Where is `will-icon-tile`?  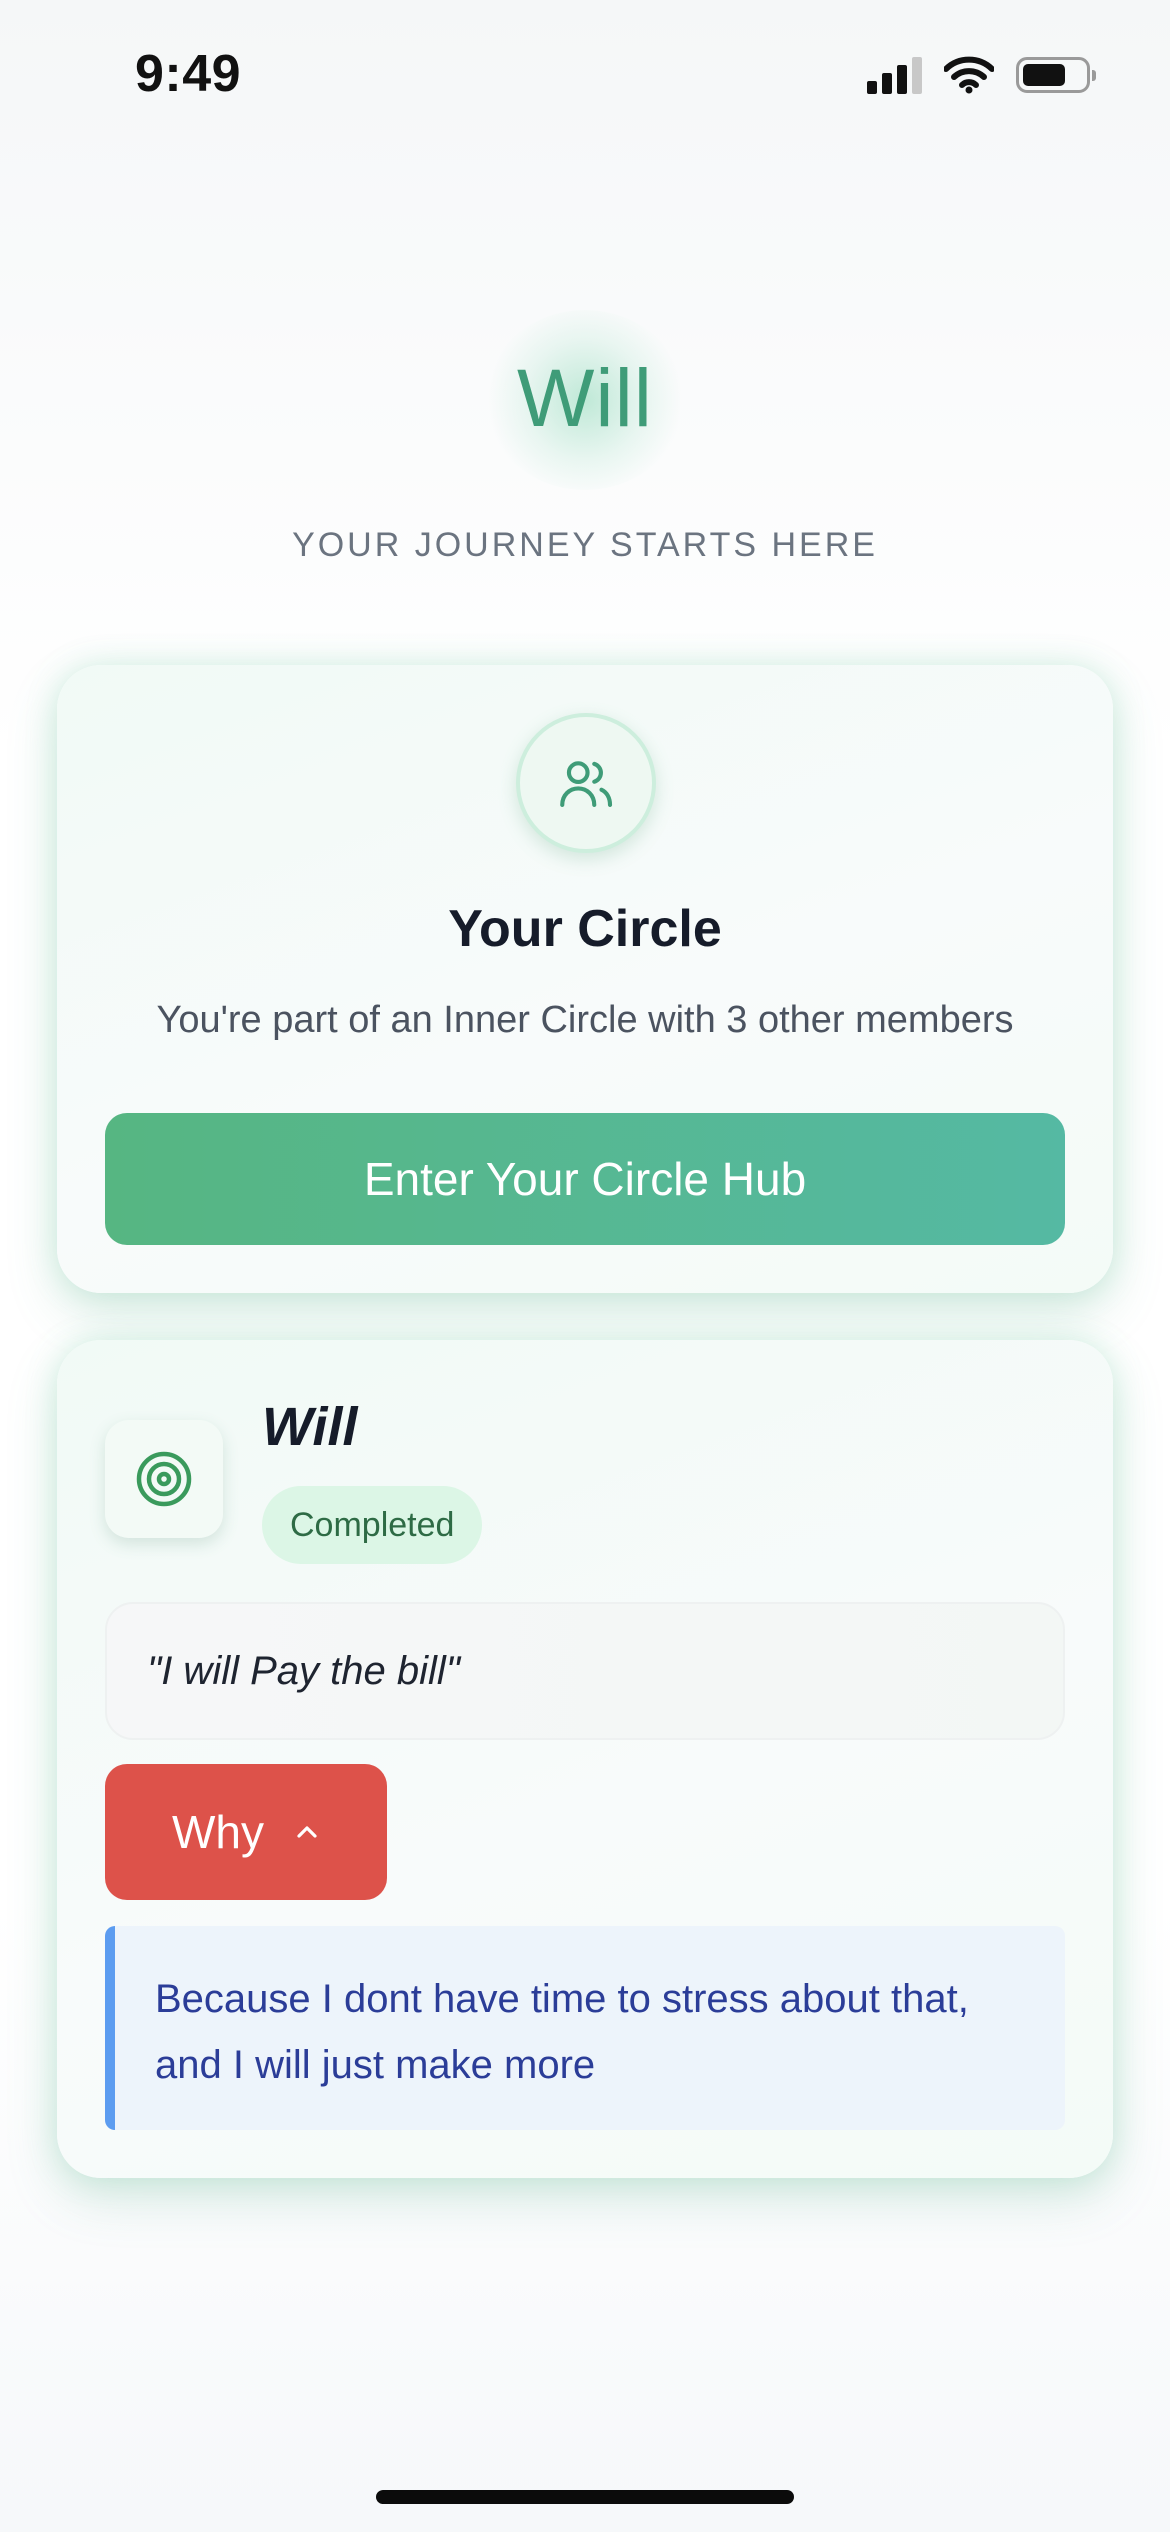 will-icon-tile is located at coordinates (164, 1479).